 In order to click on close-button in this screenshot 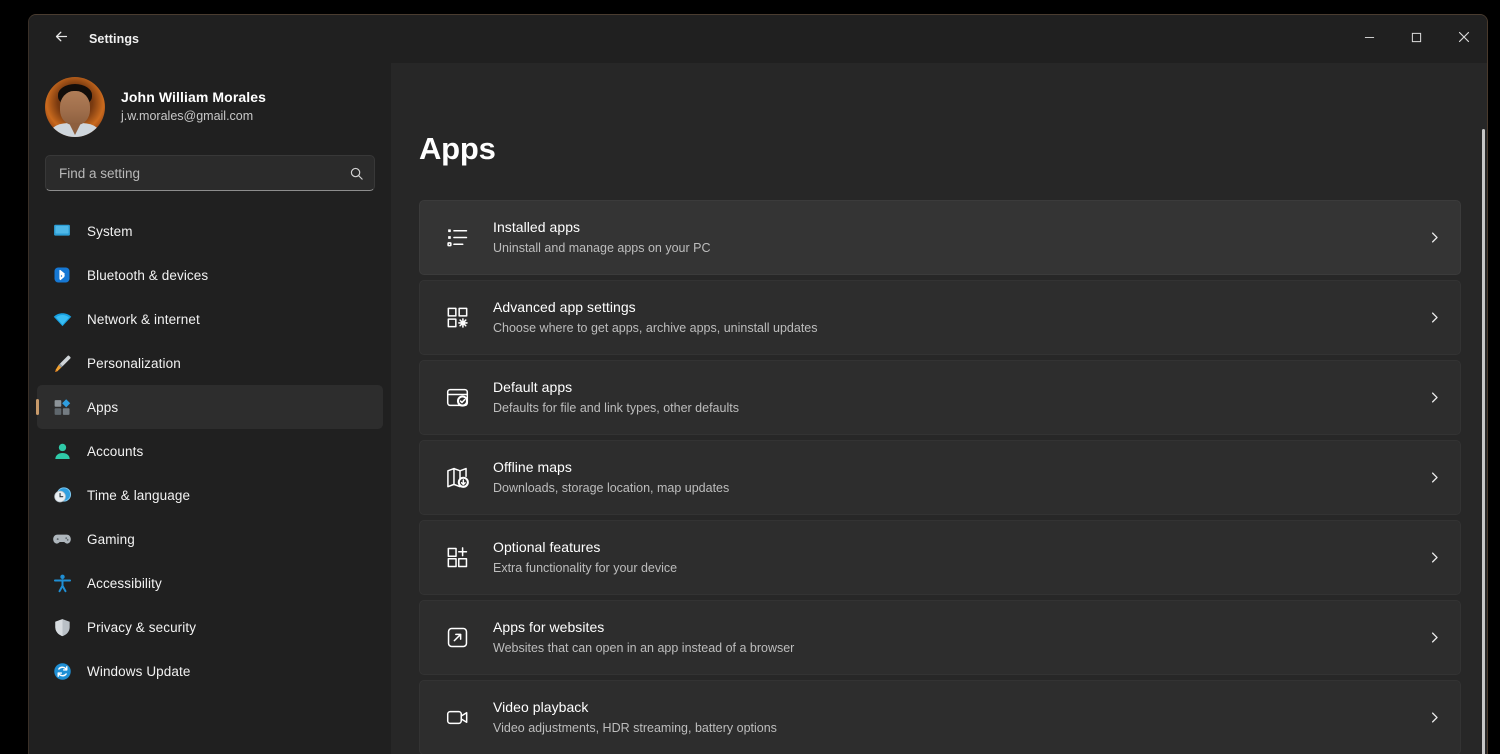, I will do `click(1463, 39)`.